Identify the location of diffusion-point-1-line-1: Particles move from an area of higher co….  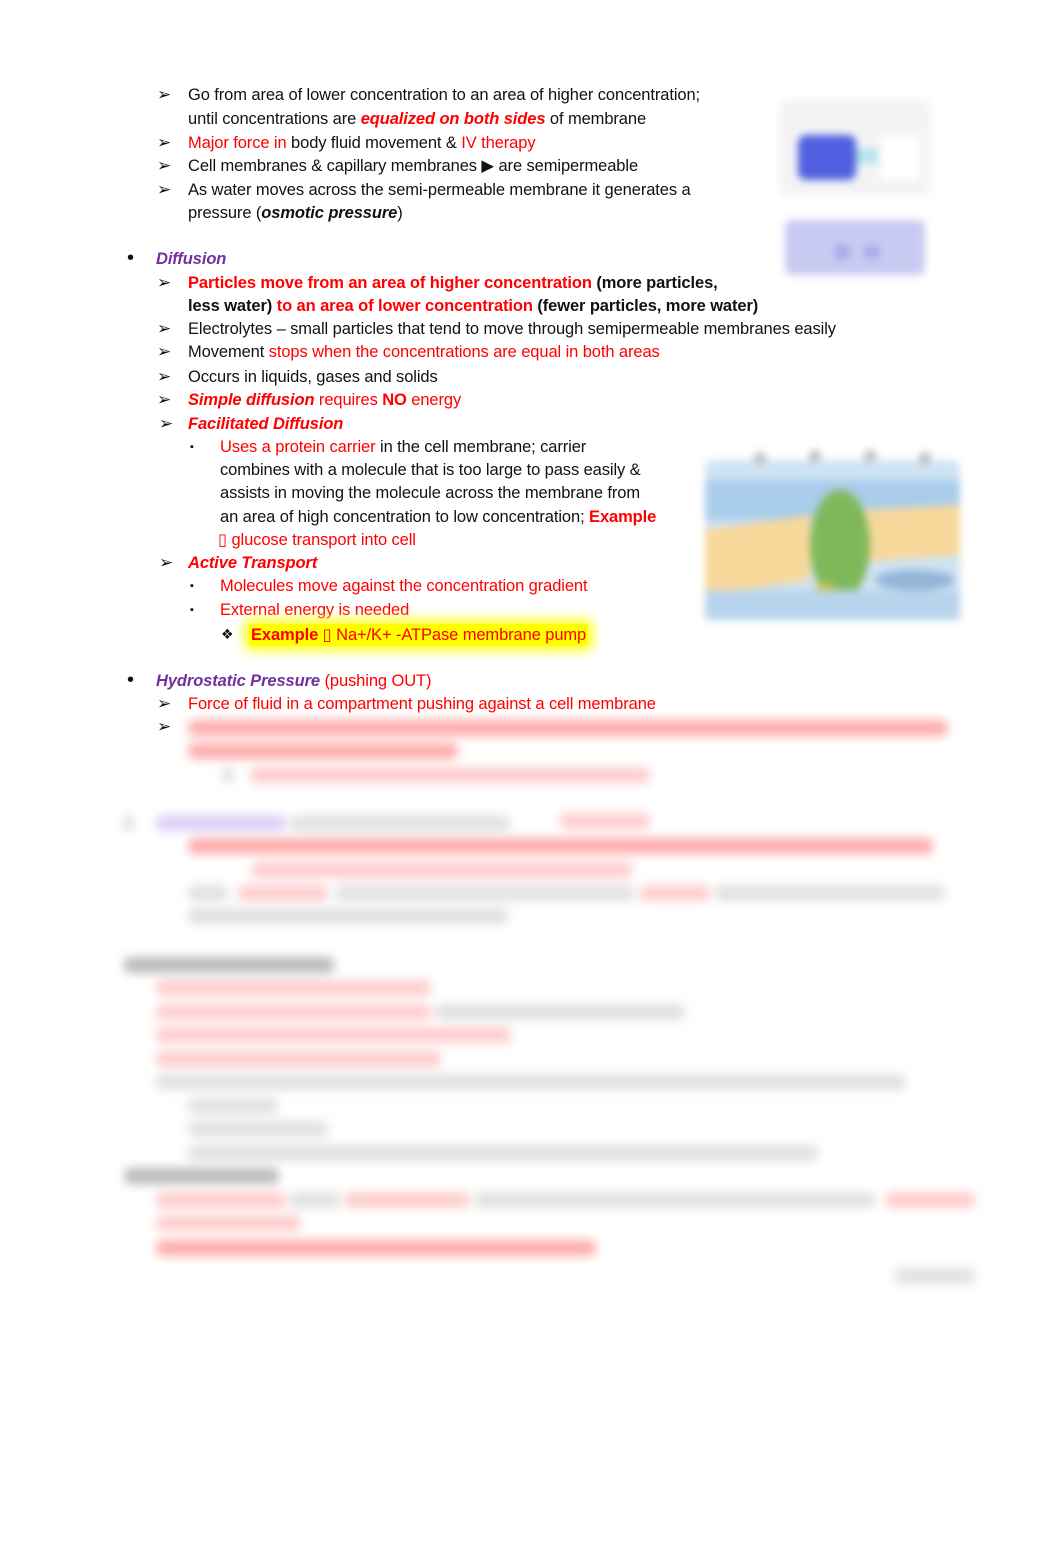
(453, 283).